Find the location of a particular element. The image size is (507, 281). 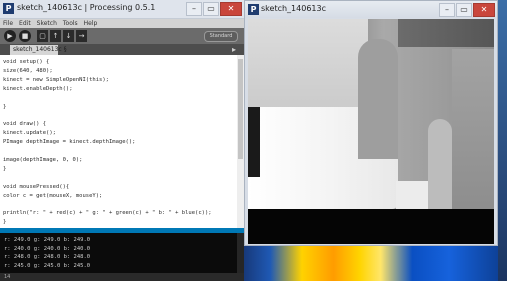

open-icon: ↑ is located at coordinates (55, 36).